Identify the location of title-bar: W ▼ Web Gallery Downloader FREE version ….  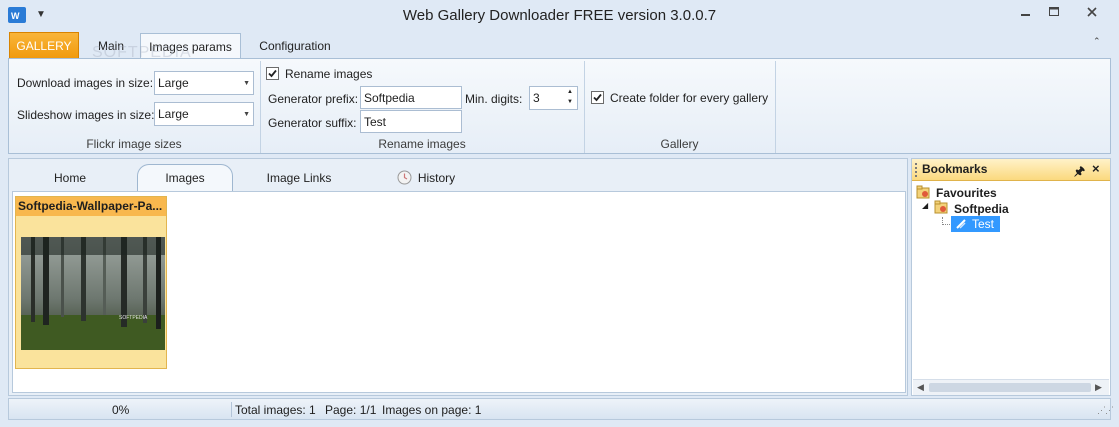
(559, 15).